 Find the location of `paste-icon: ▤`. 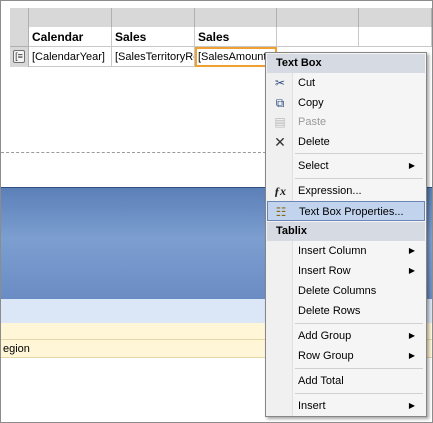

paste-icon: ▤ is located at coordinates (280, 122).